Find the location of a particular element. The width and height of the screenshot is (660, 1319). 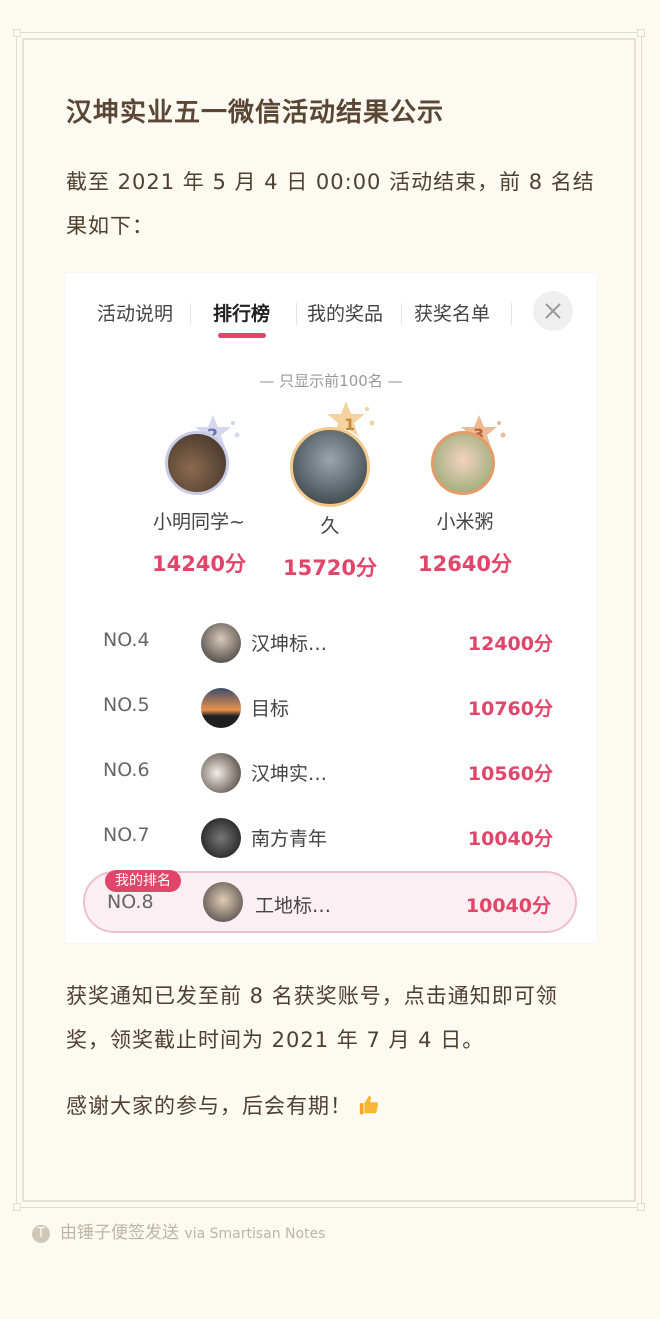

close-button is located at coordinates (553, 311).